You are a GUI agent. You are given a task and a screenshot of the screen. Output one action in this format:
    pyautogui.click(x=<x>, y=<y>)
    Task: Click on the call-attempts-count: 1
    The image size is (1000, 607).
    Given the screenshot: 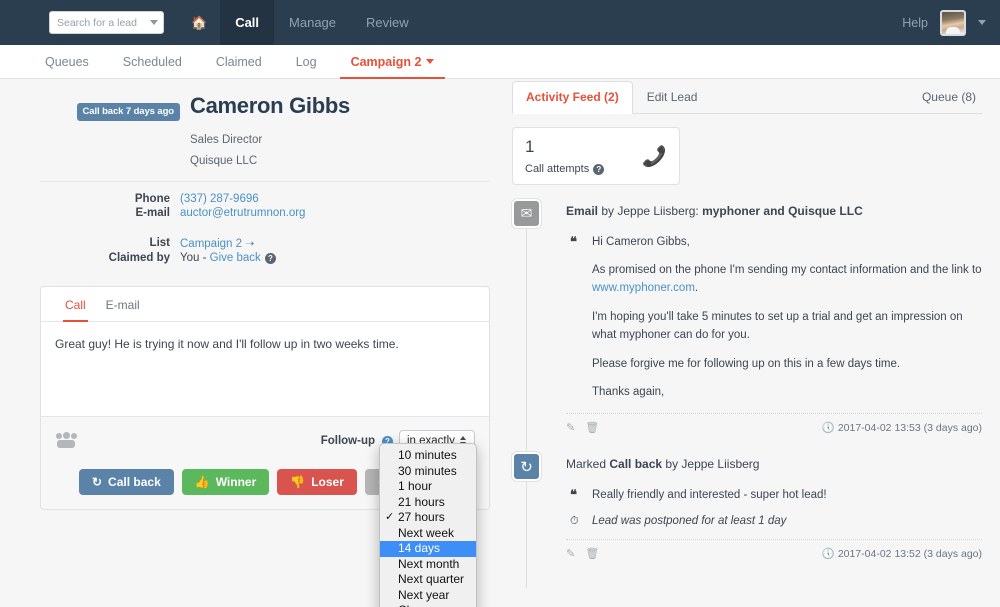 What is the action you would take?
    pyautogui.click(x=530, y=146)
    